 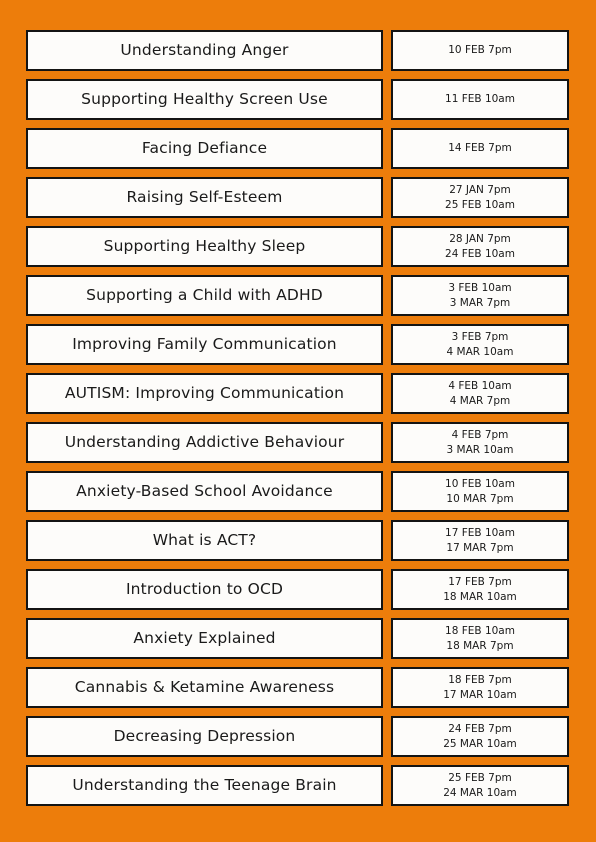 I want to click on workshop-date: 4 FEB 7pm, so click(x=480, y=434).